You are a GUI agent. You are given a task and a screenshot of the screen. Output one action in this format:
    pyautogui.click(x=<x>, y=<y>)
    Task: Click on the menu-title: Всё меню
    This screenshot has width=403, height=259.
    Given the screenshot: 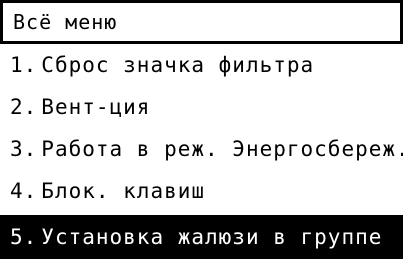 What is the action you would take?
    pyautogui.click(x=65, y=22)
    